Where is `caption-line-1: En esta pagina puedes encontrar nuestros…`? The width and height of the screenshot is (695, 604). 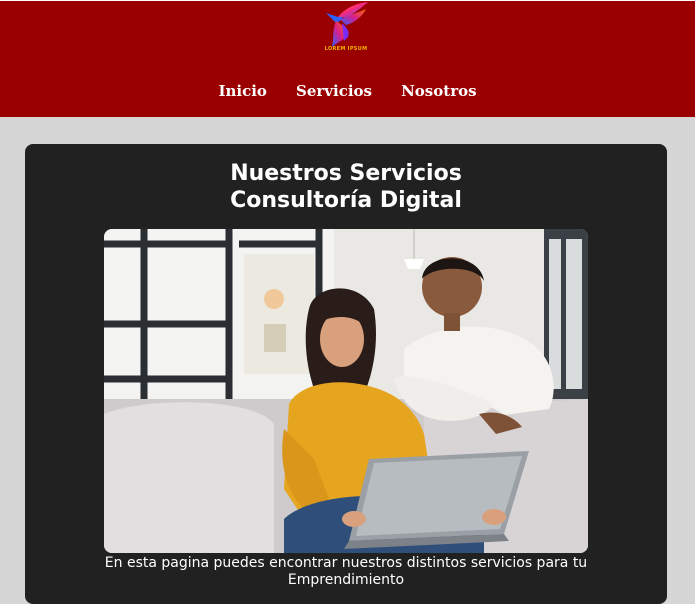
caption-line-1: En esta pagina puedes encontrar nuestros… is located at coordinates (346, 563).